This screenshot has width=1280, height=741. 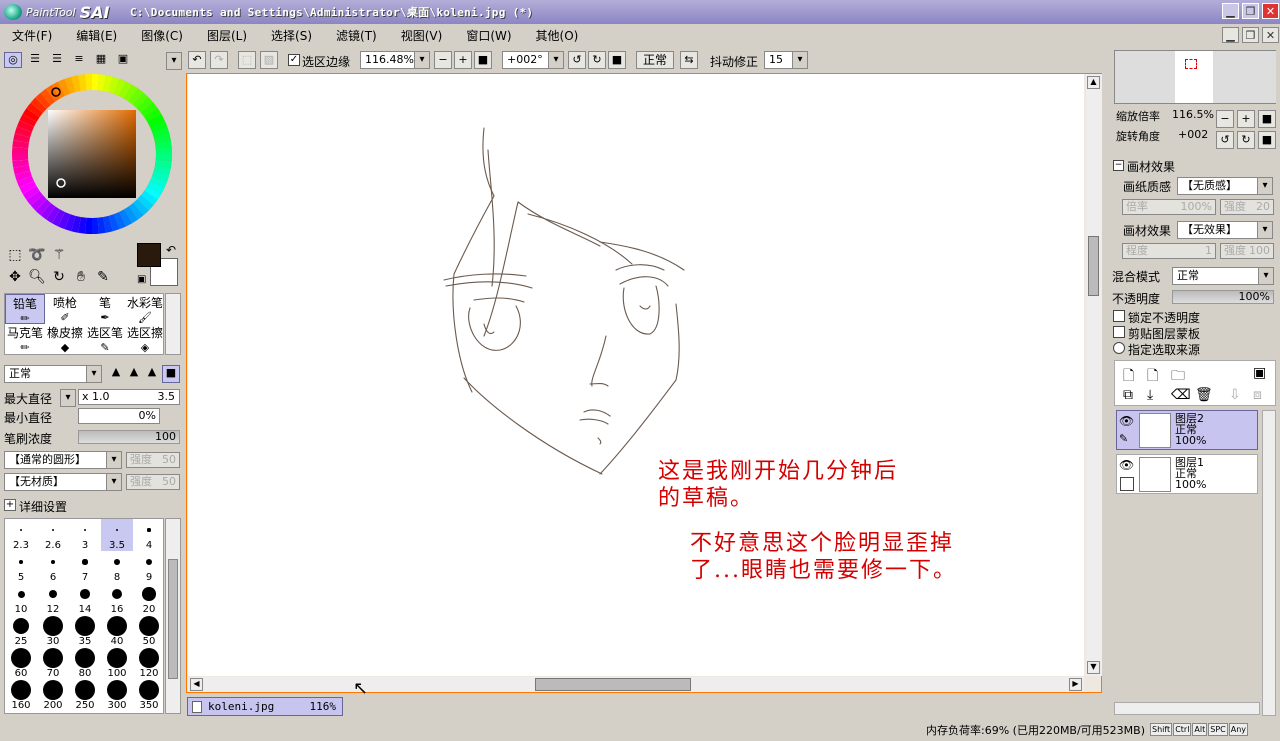 I want to click on selection-source-radio, so click(x=1119, y=348).